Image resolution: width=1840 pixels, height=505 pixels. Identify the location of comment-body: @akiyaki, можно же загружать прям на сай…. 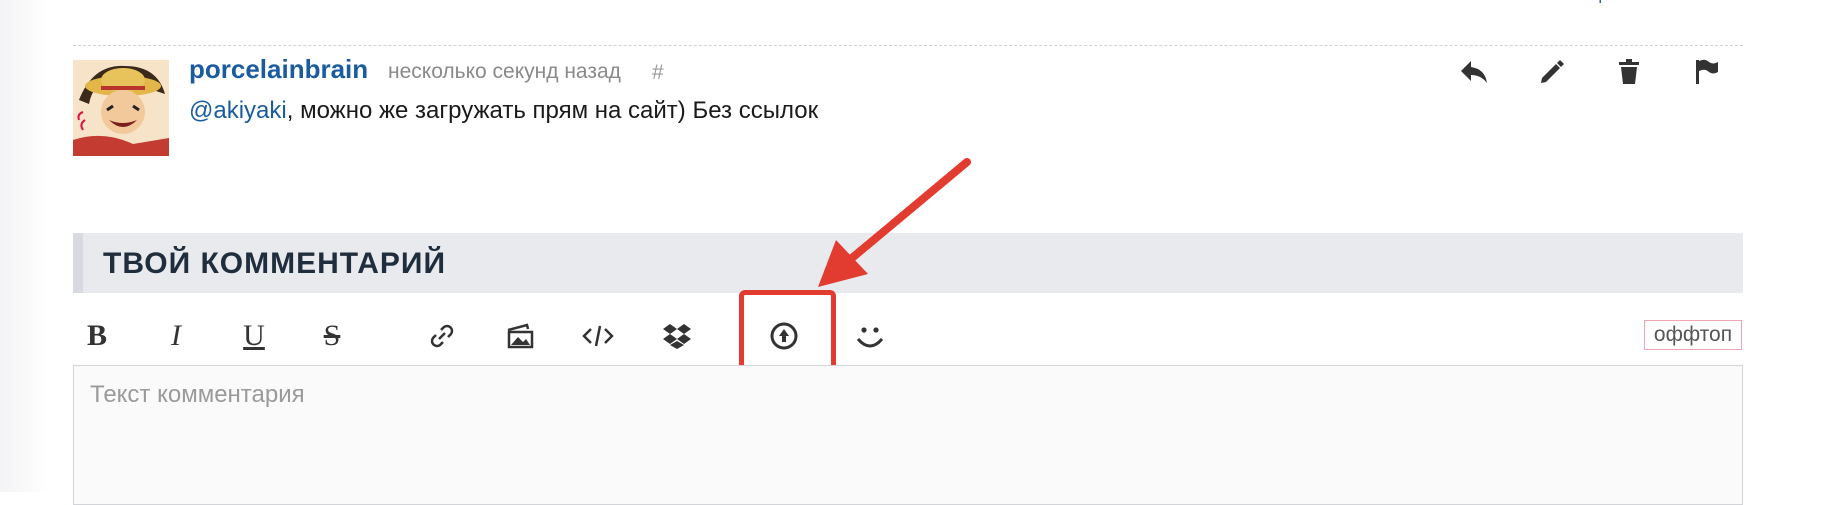
(503, 111).